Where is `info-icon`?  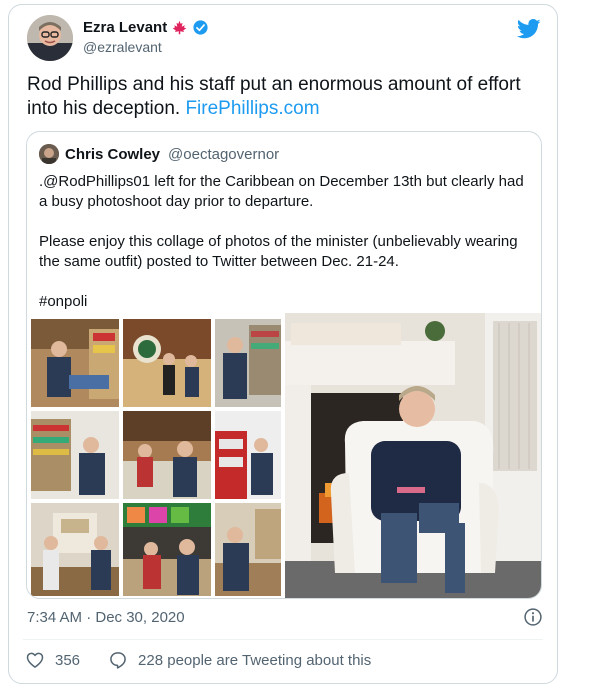
info-icon is located at coordinates (533, 617).